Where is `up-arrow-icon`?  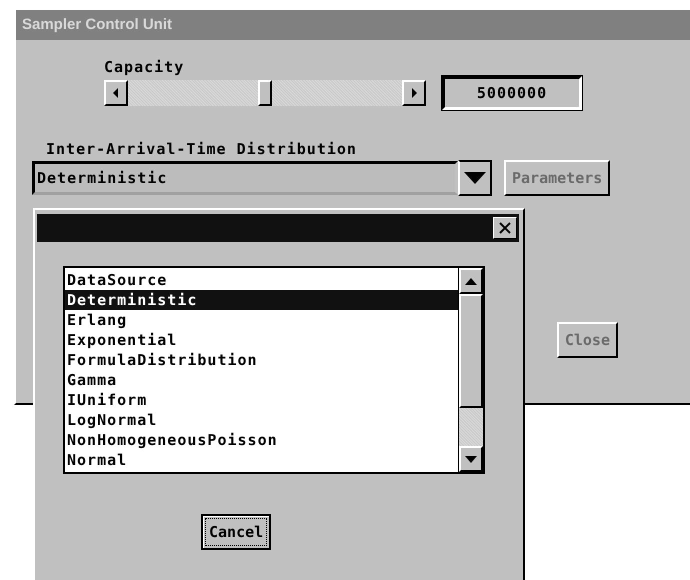 up-arrow-icon is located at coordinates (471, 281).